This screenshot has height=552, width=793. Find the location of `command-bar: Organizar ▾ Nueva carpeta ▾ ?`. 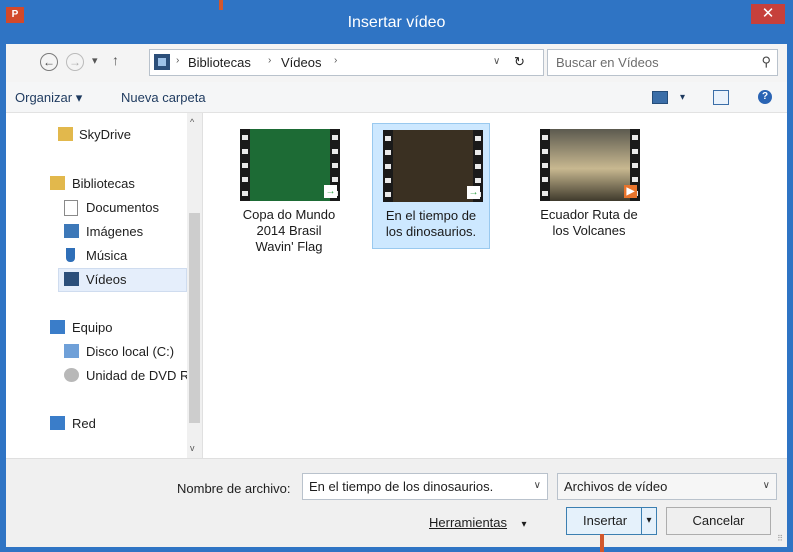

command-bar: Organizar ▾ Nueva carpeta ▾ ? is located at coordinates (396, 97).